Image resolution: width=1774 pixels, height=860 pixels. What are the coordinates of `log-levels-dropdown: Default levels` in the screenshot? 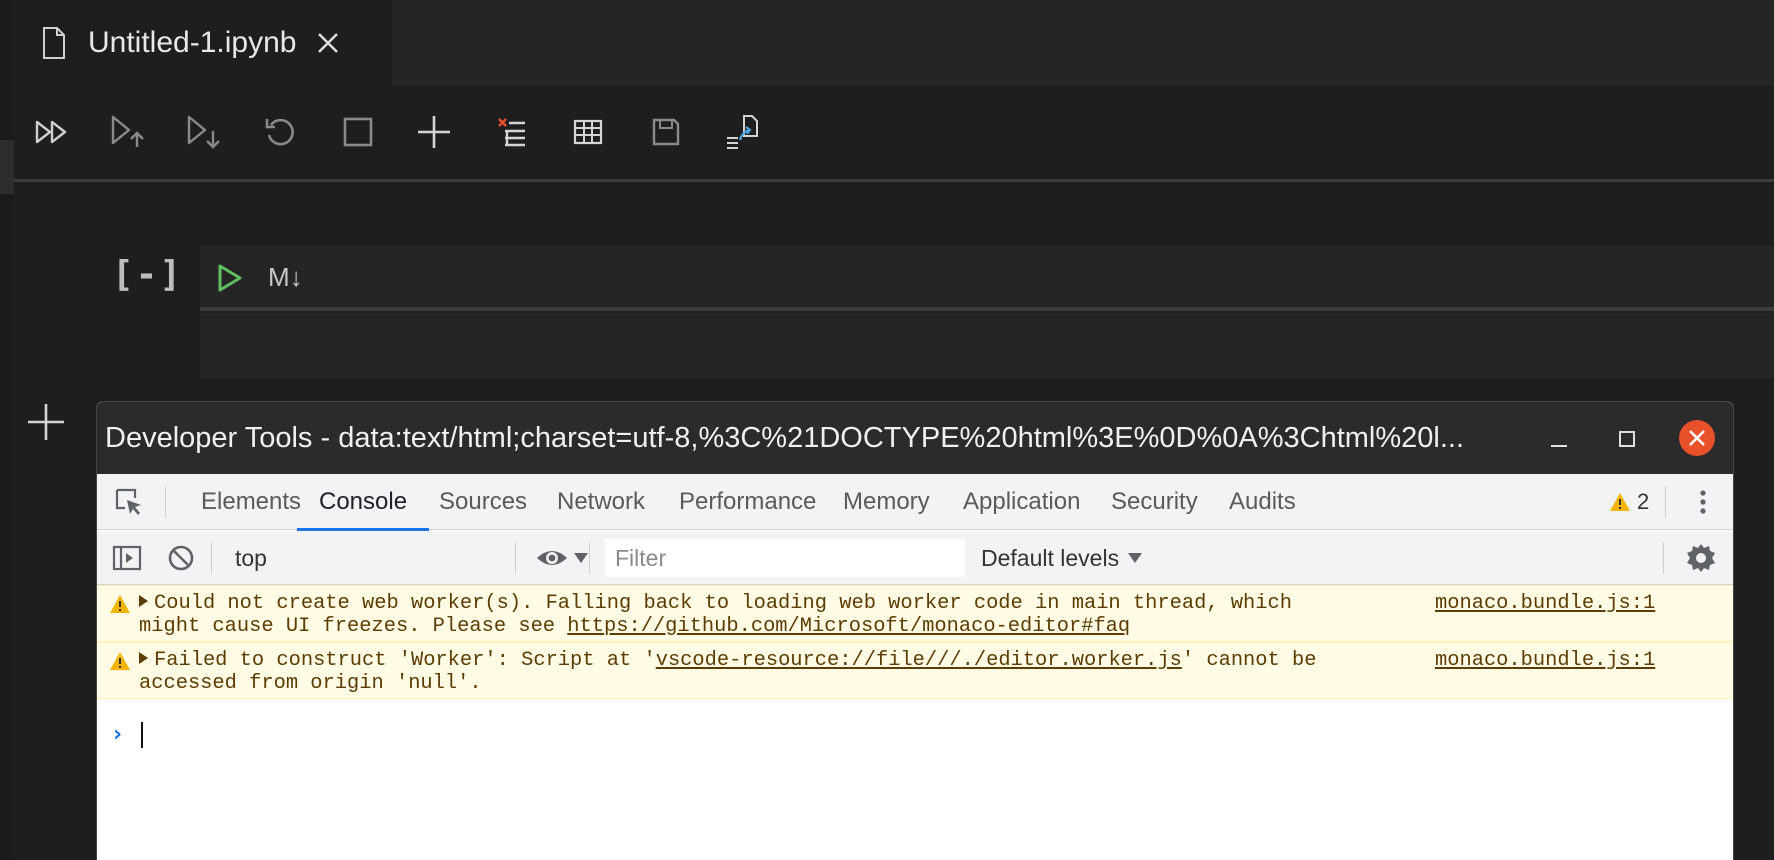 It's located at (1062, 558).